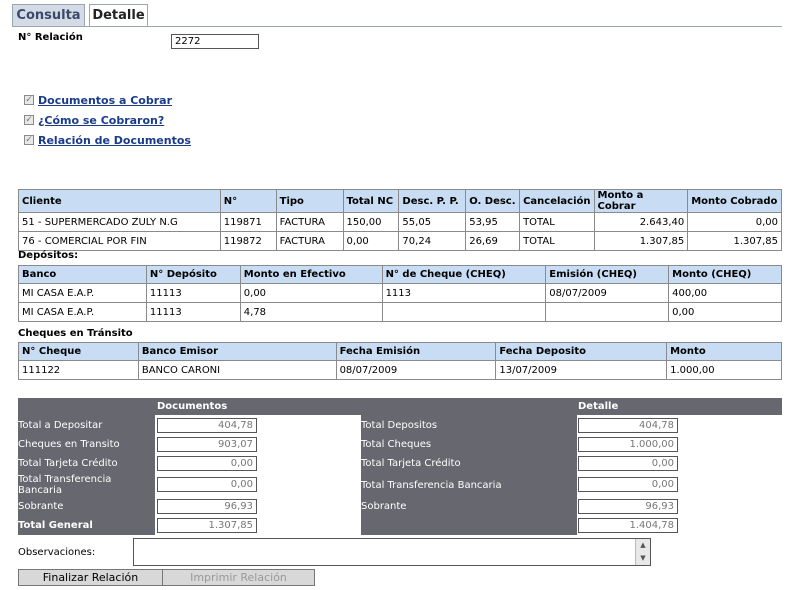  I want to click on checkbox-documentos-a-cobrar: ✓, so click(29, 100).